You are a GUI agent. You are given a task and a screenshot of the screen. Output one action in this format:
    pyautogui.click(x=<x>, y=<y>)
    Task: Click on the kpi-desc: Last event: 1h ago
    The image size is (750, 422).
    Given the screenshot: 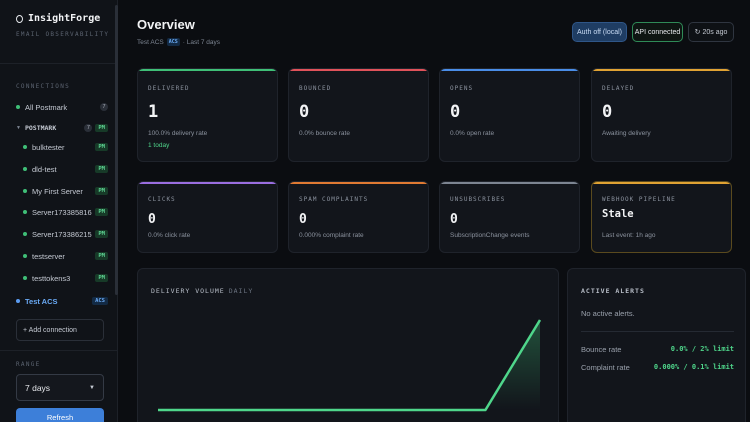 What is the action you would take?
    pyautogui.click(x=629, y=235)
    